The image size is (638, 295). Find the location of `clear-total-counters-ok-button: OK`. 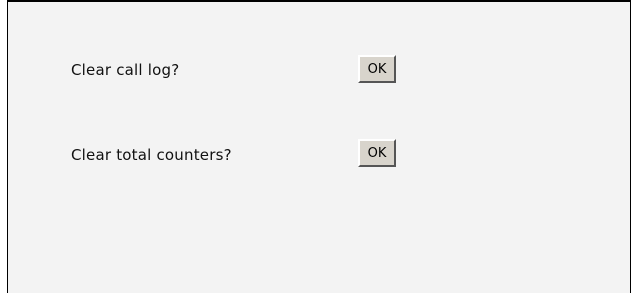

clear-total-counters-ok-button: OK is located at coordinates (377, 153).